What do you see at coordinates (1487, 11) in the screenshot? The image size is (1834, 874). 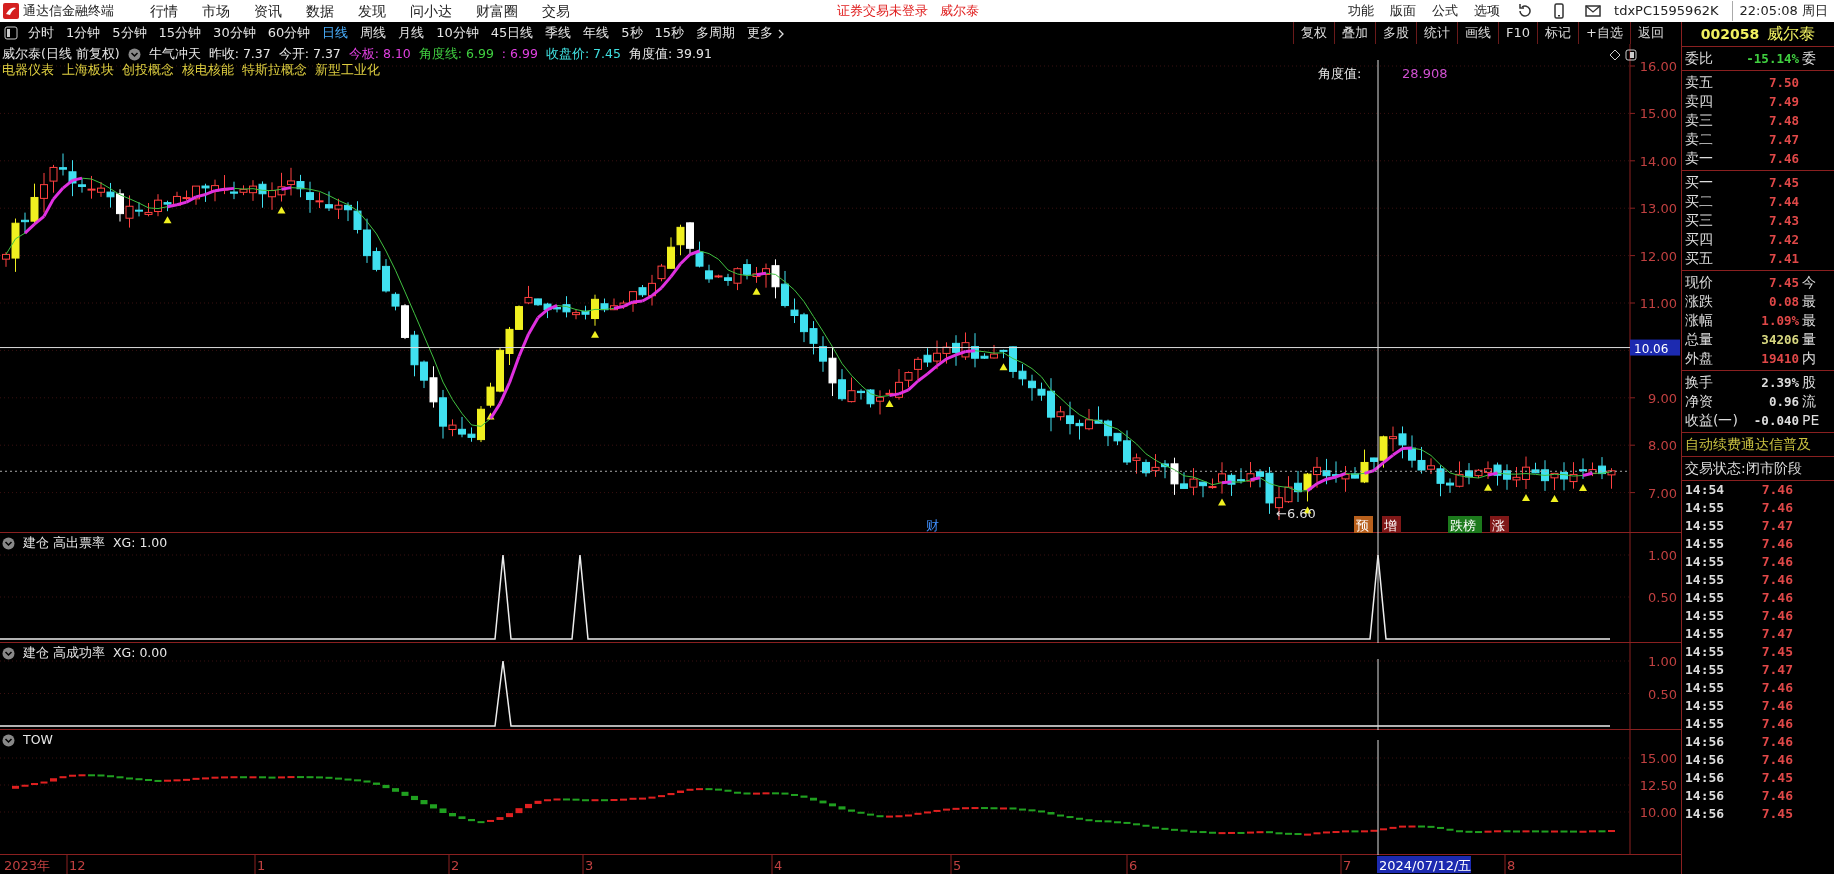 I see `menu-item: 选项` at bounding box center [1487, 11].